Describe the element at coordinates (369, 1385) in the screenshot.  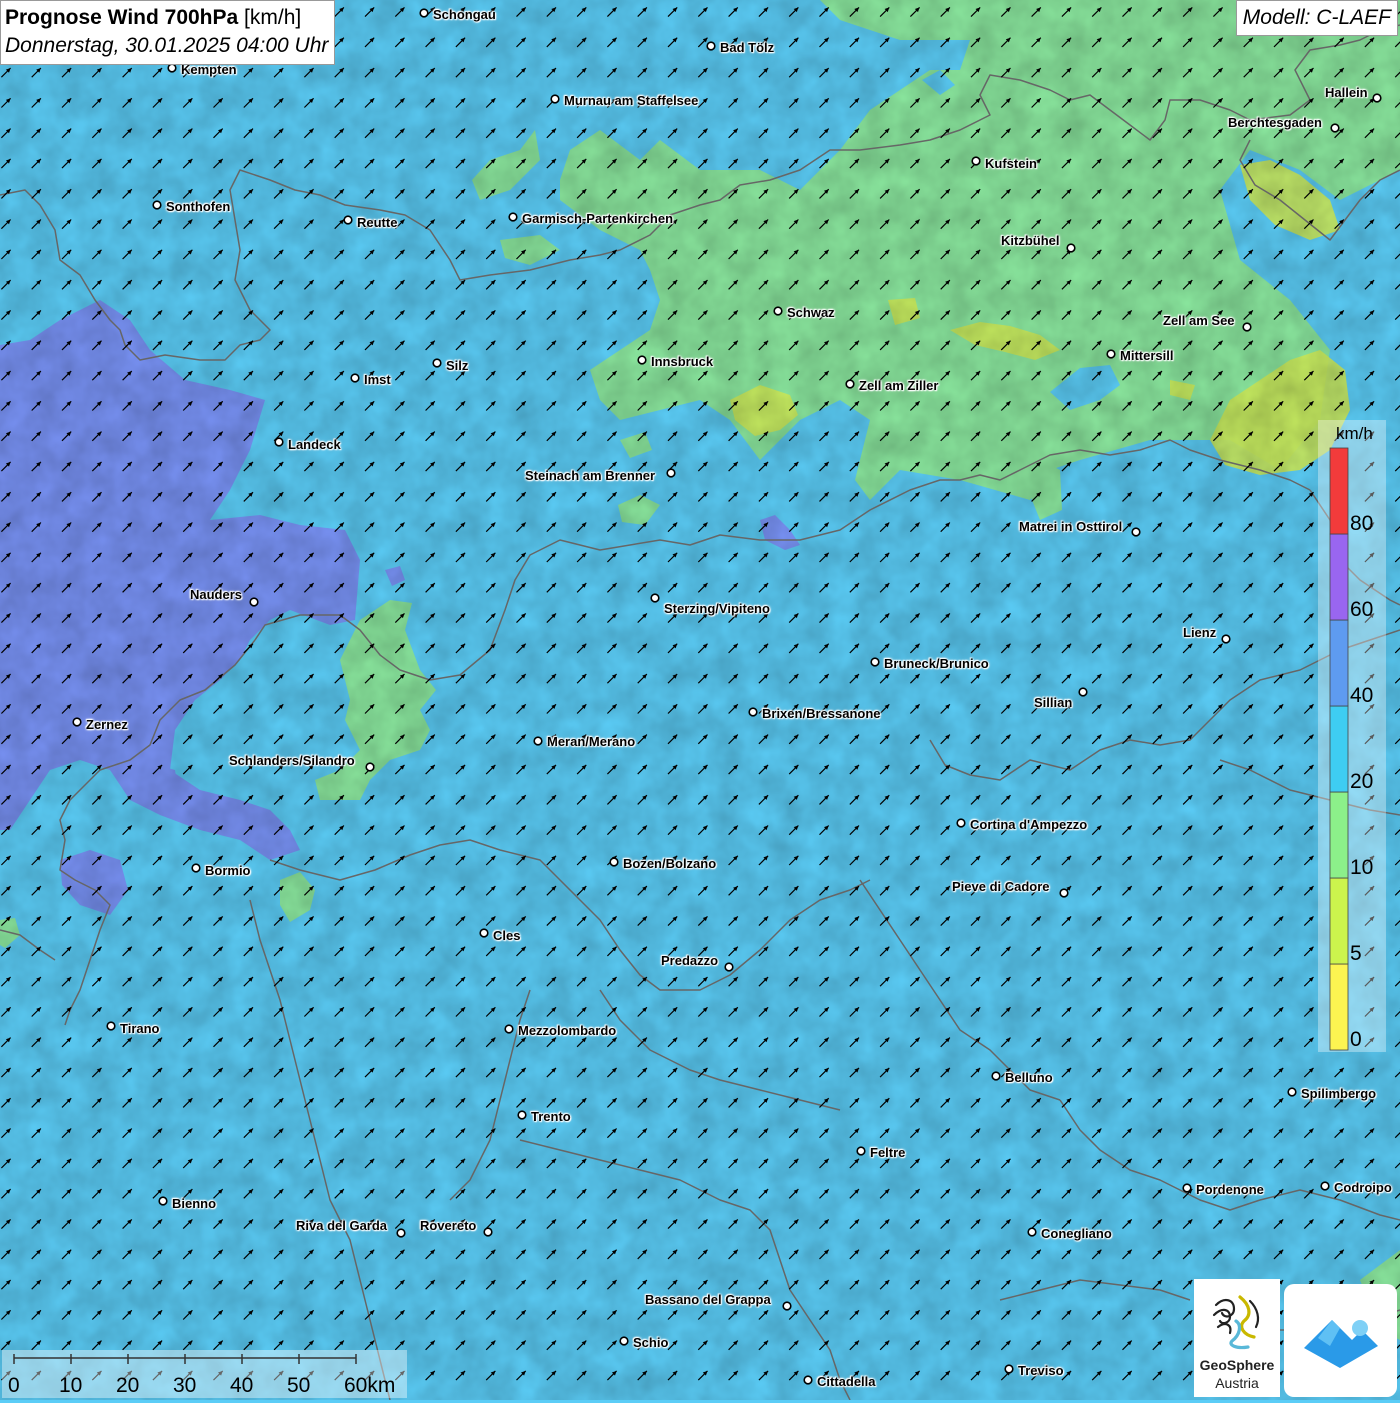
I see `scale-label: 60km` at that location.